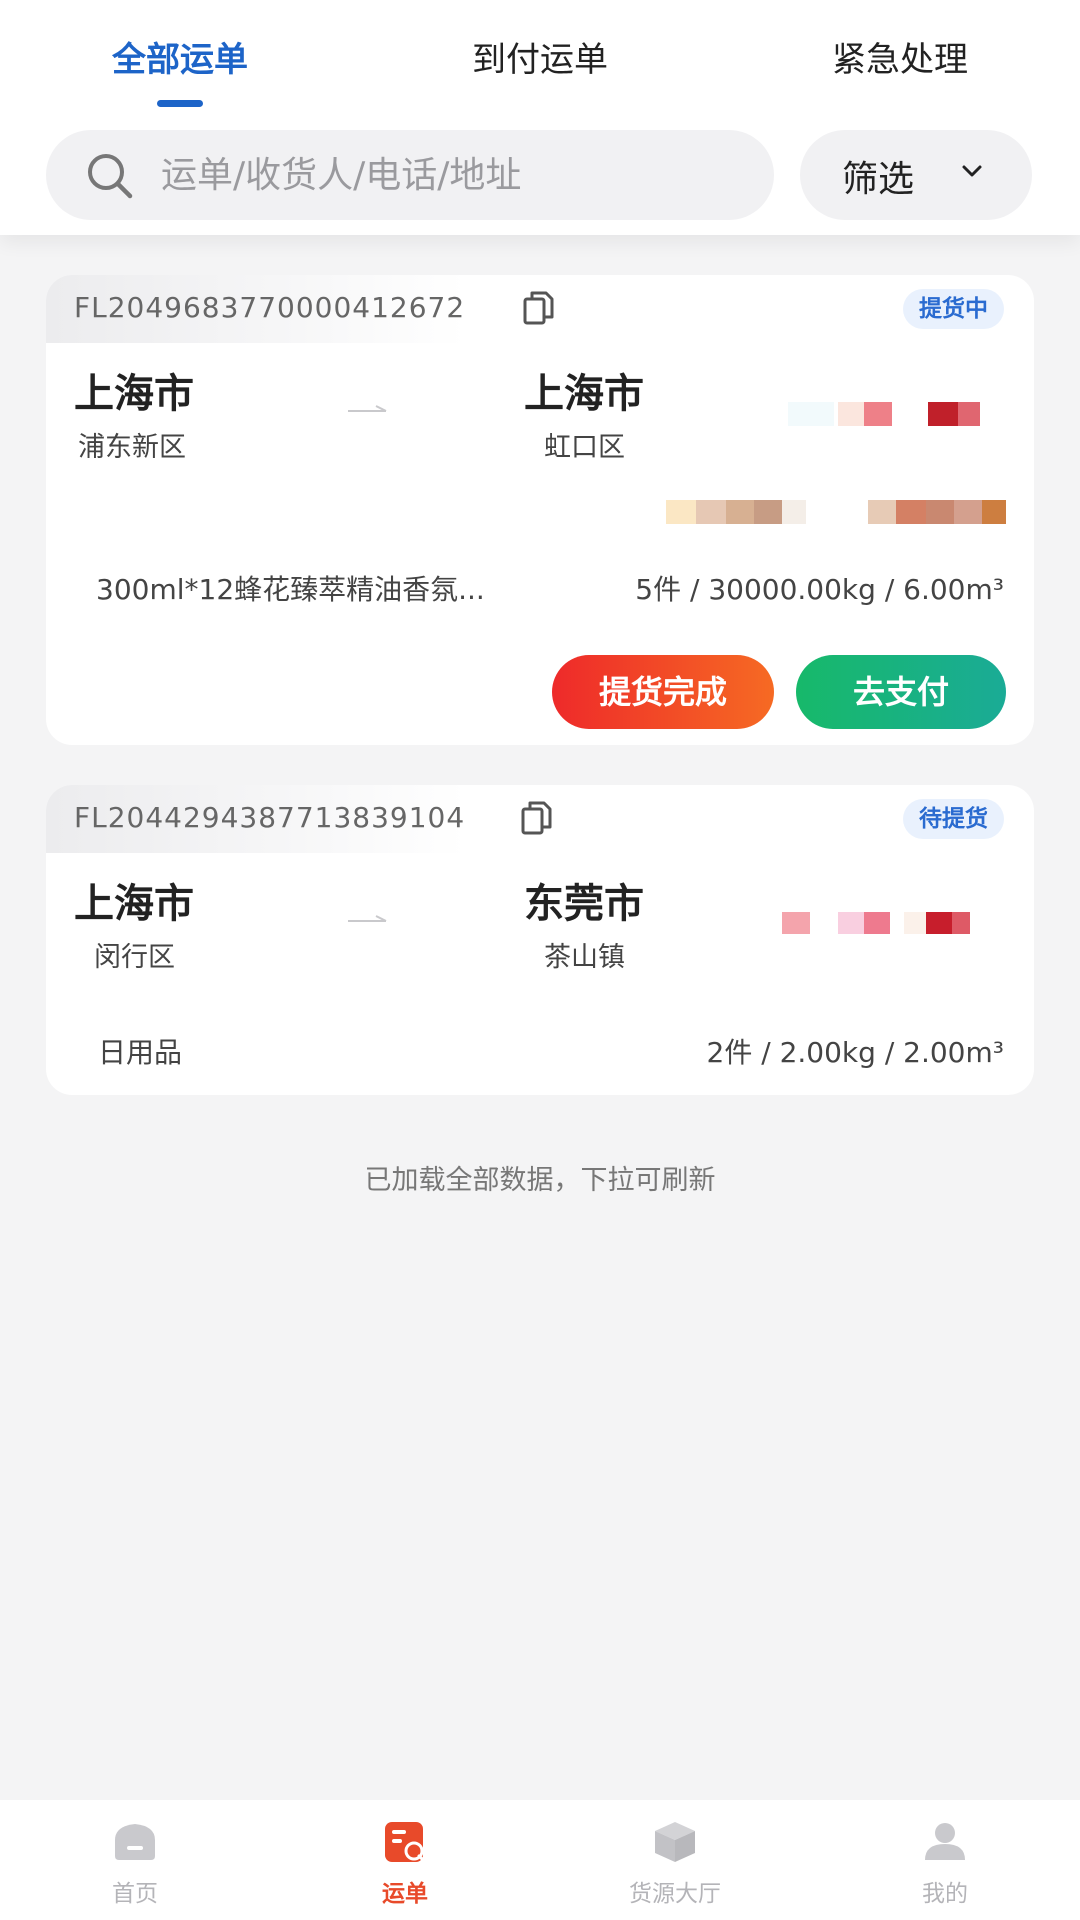 The height and width of the screenshot is (1920, 1080). I want to click on active-tab-indicator, so click(180, 103).